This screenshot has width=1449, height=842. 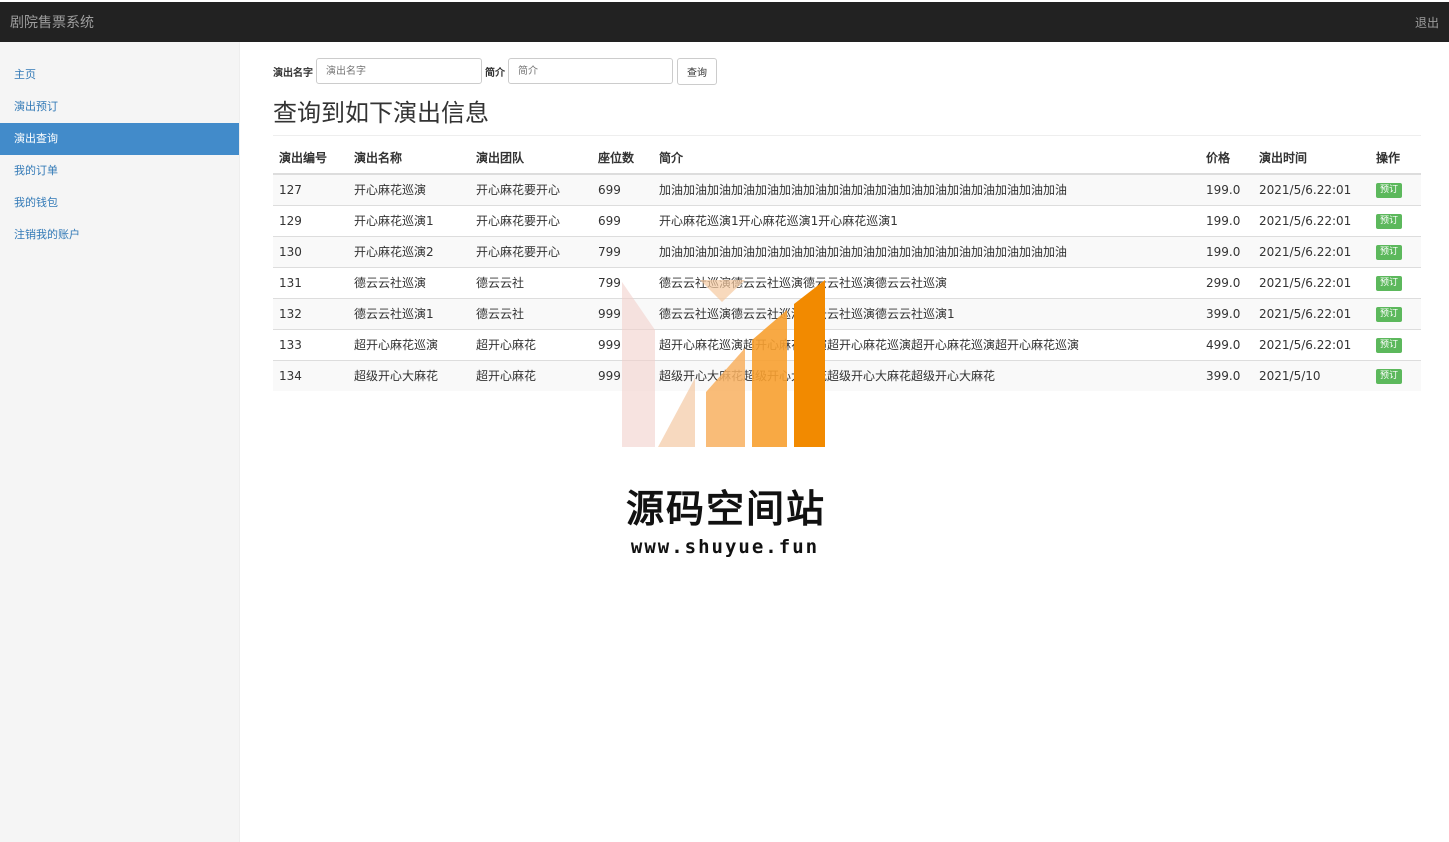 I want to click on sidebar-item-close-account: 注销我的账户, so click(x=119, y=235).